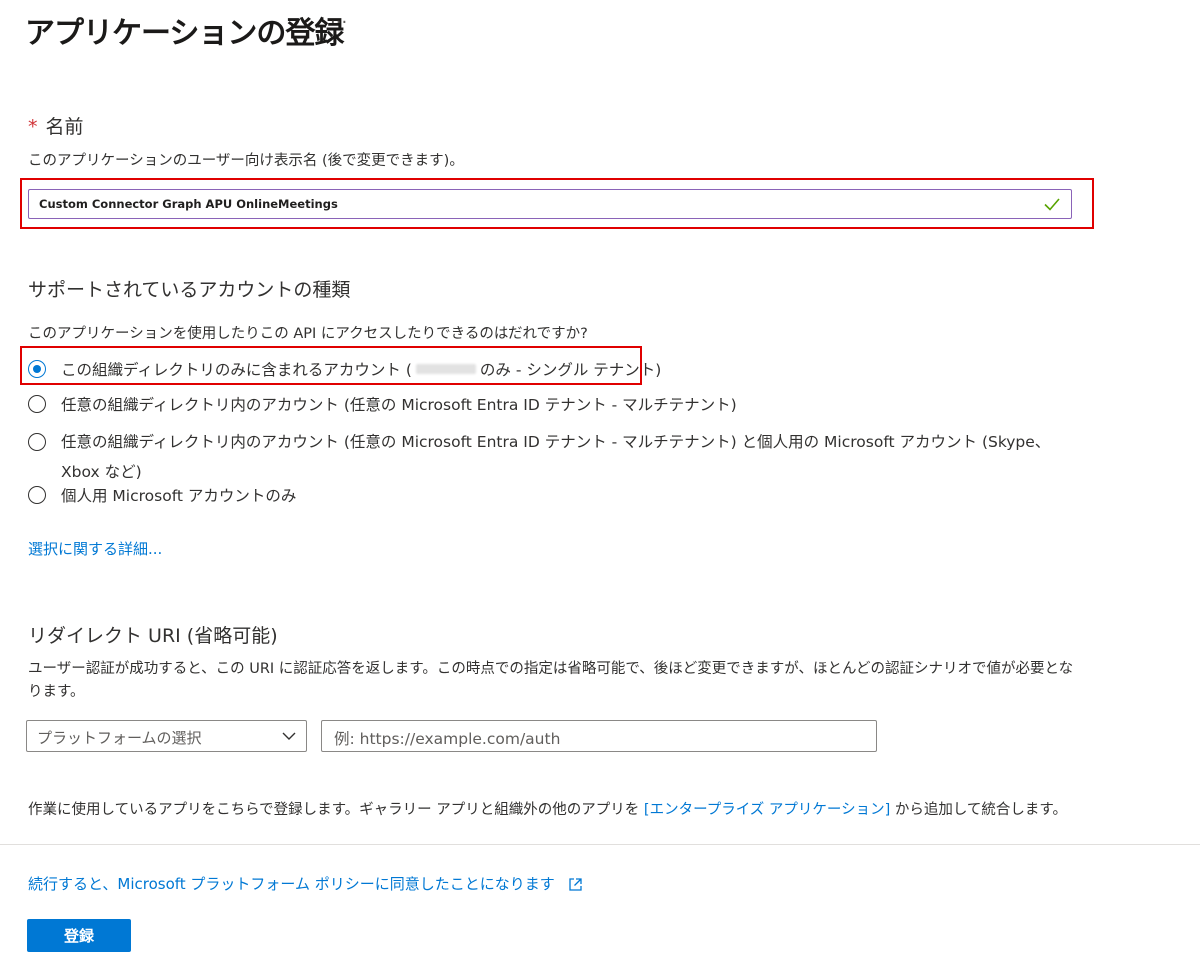 The height and width of the screenshot is (965, 1200). What do you see at coordinates (978, 810) in the screenshot?
I see `enterprise-note-suffix: から追加して統合します。` at bounding box center [978, 810].